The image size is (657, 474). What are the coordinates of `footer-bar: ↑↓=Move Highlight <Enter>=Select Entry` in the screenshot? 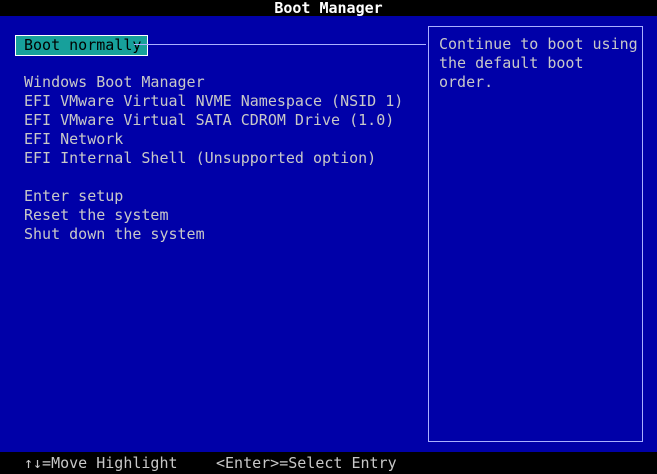 It's located at (328, 463).